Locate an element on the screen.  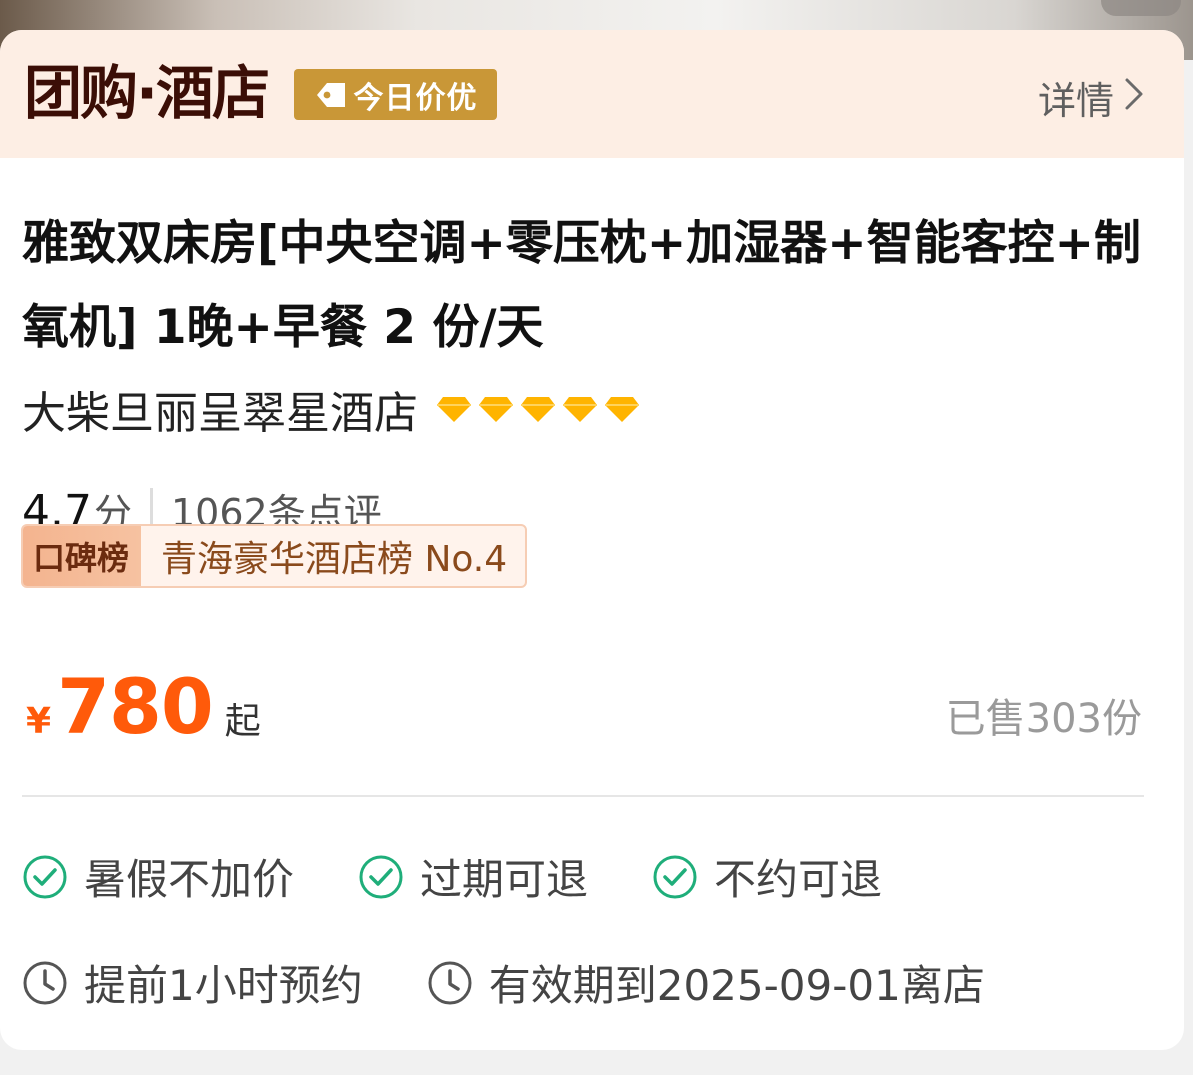
price-suffix: 起 is located at coordinates (242, 721).